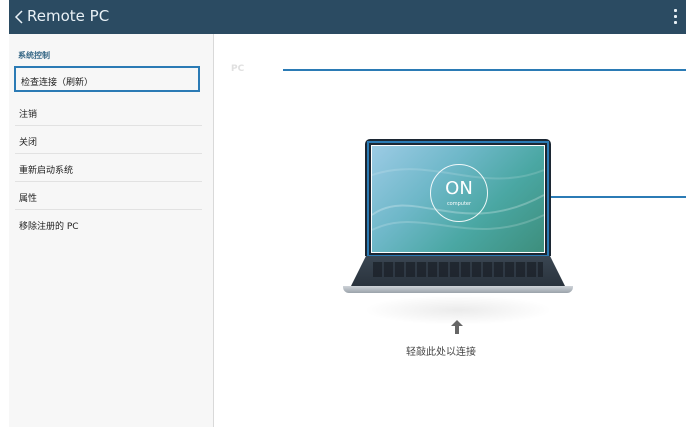 The width and height of the screenshot is (686, 427). I want to click on pc-section-label: PC, so click(238, 69).